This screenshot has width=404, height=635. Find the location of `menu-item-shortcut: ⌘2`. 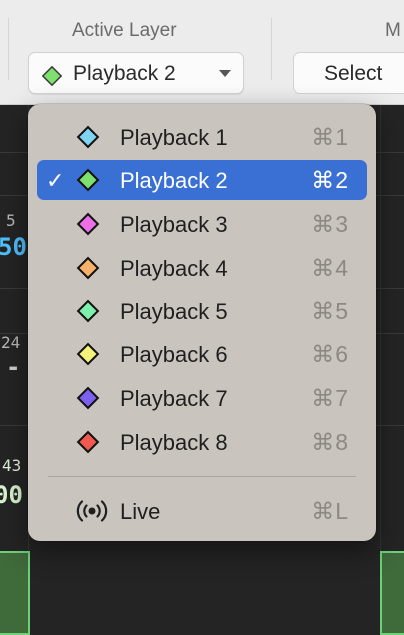

menu-item-shortcut: ⌘2 is located at coordinates (330, 180).